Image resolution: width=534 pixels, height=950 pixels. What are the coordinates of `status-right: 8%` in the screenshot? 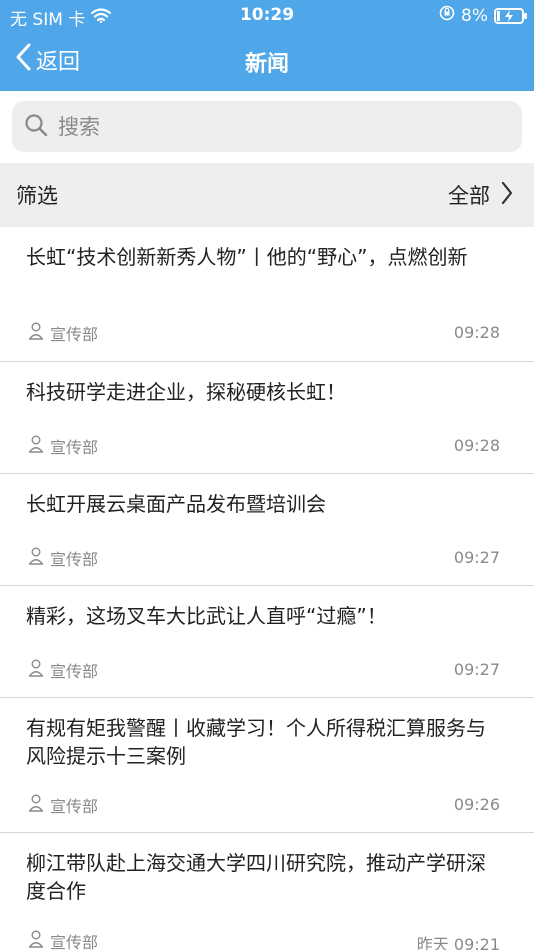 It's located at (483, 15).